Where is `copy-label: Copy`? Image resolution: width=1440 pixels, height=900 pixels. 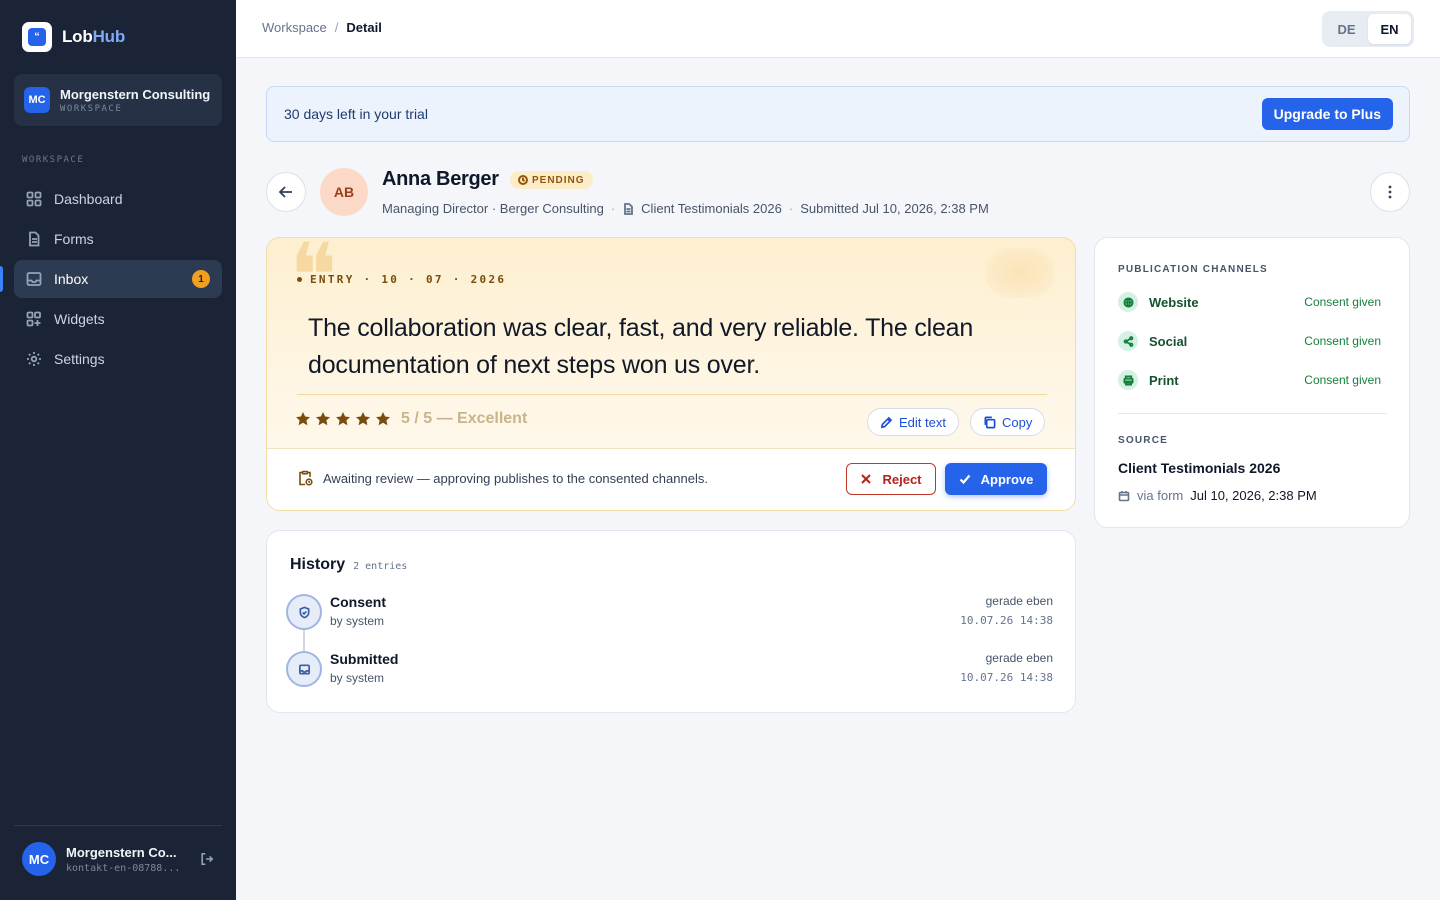
copy-label: Copy is located at coordinates (1017, 422).